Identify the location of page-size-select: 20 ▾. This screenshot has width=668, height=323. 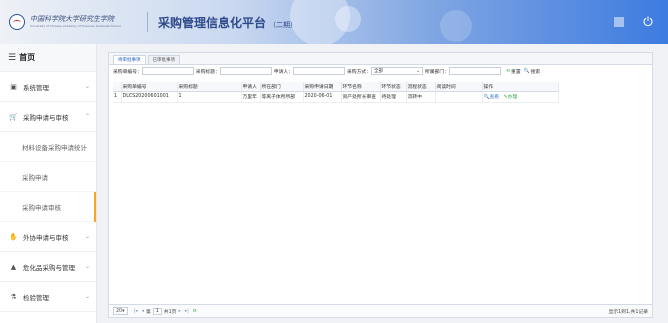
(120, 311).